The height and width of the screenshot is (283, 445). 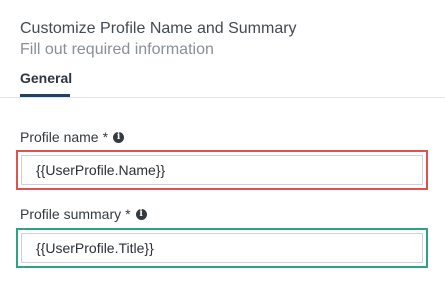 I want to click on profile-summary-input, so click(x=222, y=248).